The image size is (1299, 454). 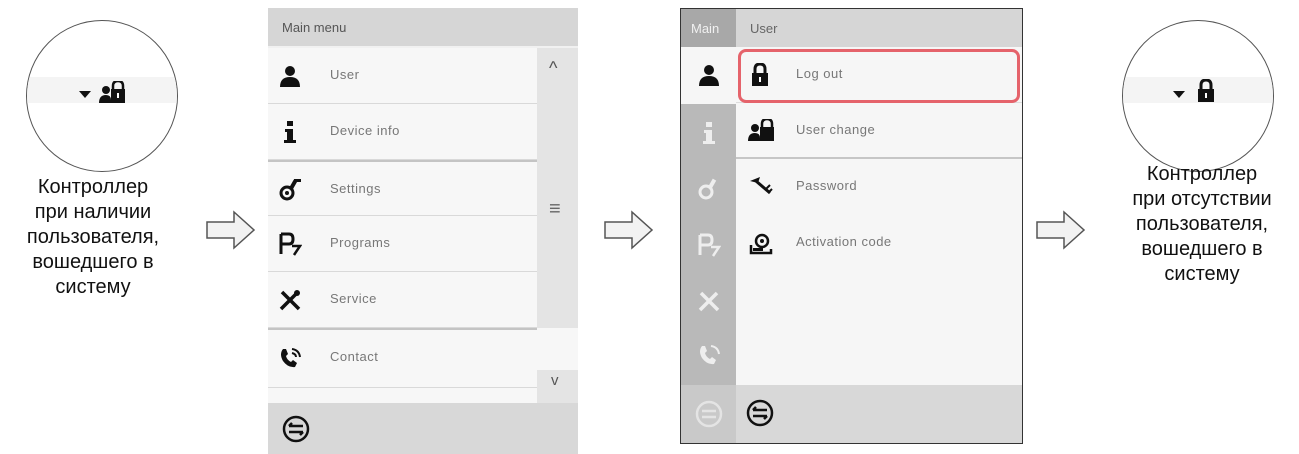 I want to click on menu-item-activation-code: Activation code, so click(x=879, y=243).